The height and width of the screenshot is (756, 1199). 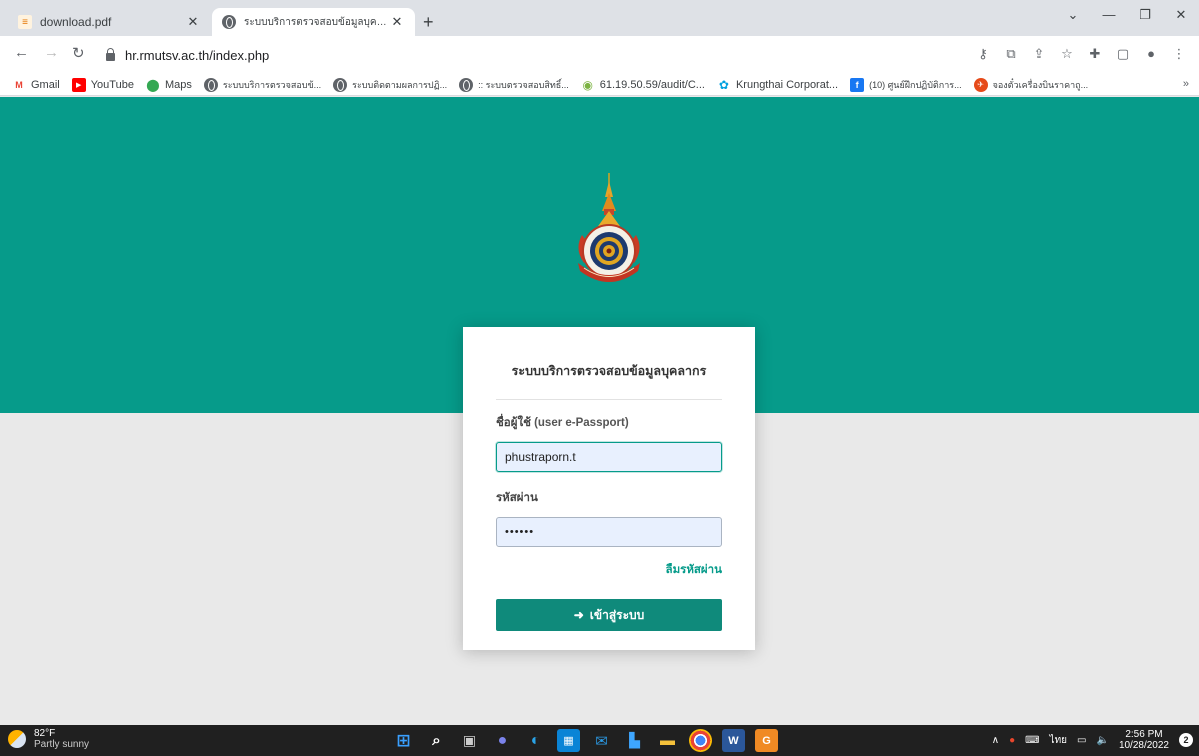 What do you see at coordinates (25, 22) in the screenshot?
I see `pdf-icon: ≡` at bounding box center [25, 22].